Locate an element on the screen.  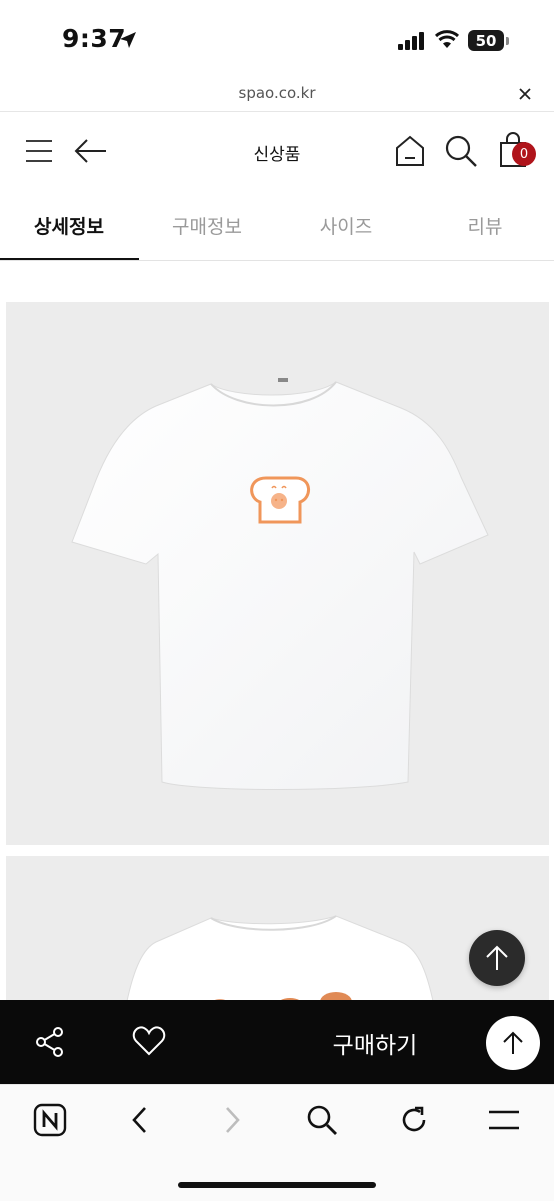
url-text: spao.co.kr is located at coordinates (277, 93).